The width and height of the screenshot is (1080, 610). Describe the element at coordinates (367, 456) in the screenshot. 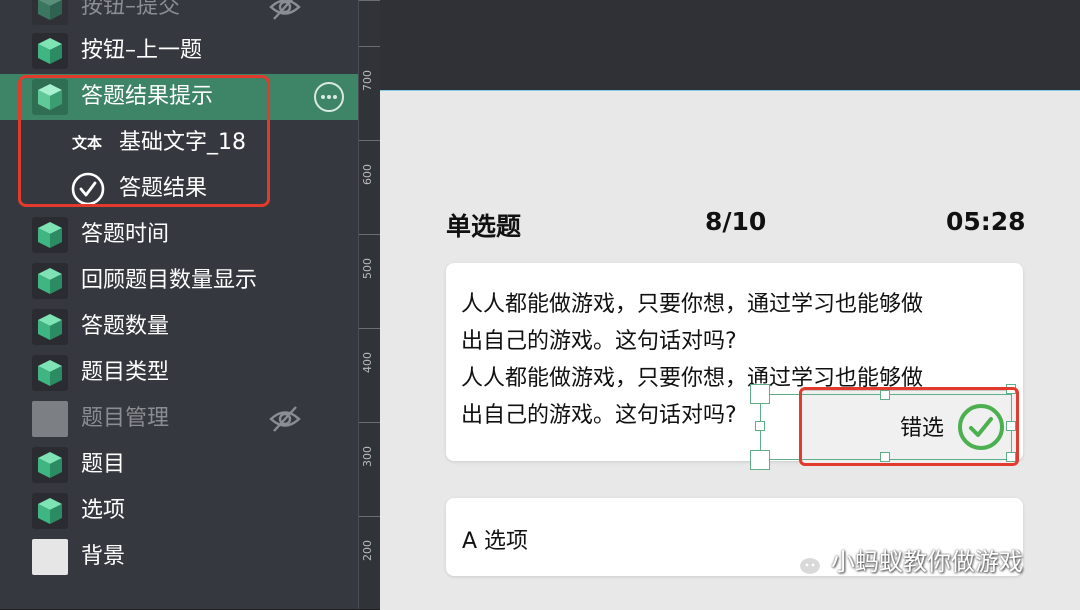

I see `ruler-label: 300` at that location.